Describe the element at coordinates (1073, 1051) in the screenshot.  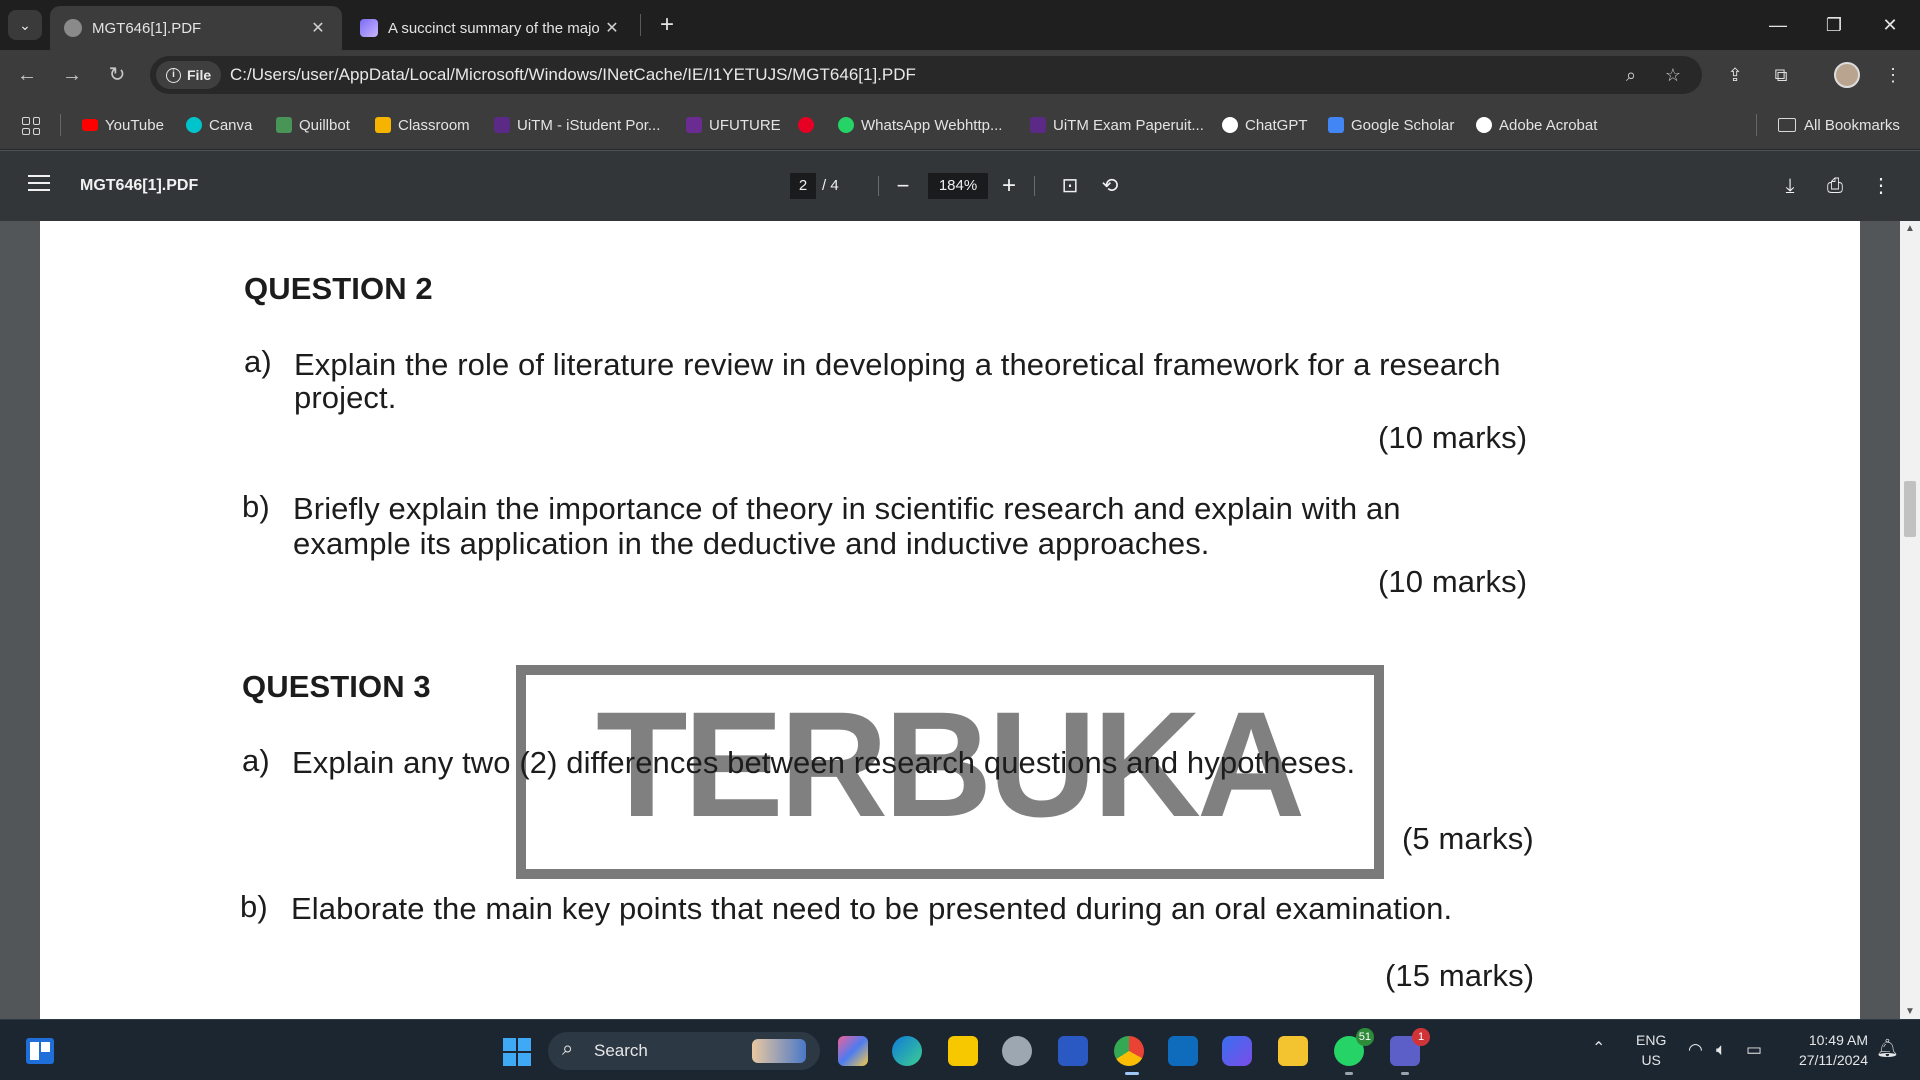
I see `clipchamp-icon` at that location.